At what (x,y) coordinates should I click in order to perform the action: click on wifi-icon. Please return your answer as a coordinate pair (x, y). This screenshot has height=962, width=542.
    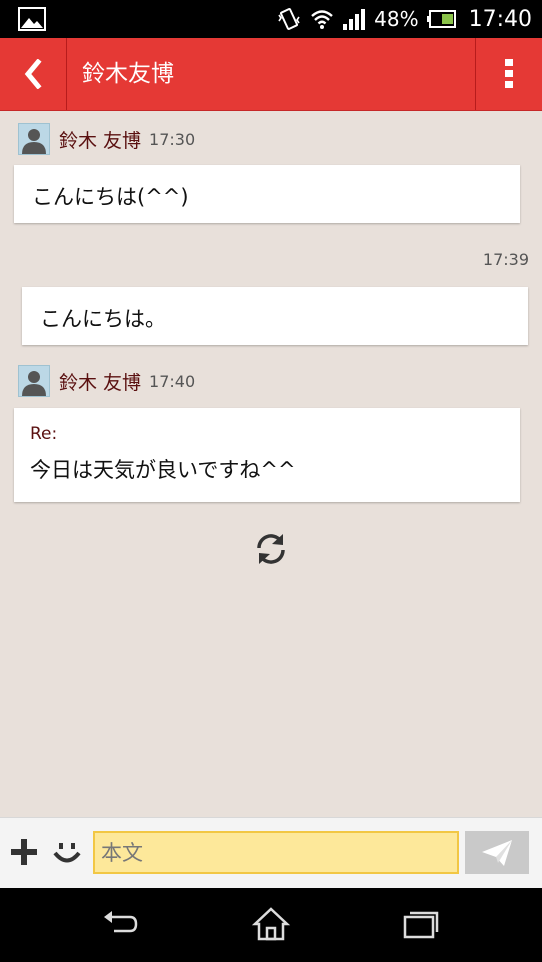
    Looking at the image, I should click on (322, 19).